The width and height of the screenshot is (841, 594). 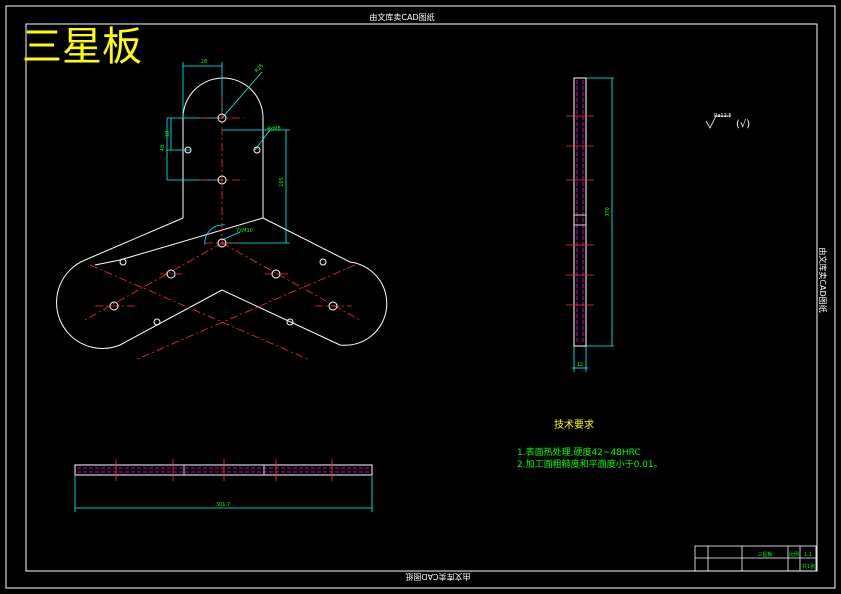 I want to click on title-block-scale: 1:1, so click(x=808, y=555).